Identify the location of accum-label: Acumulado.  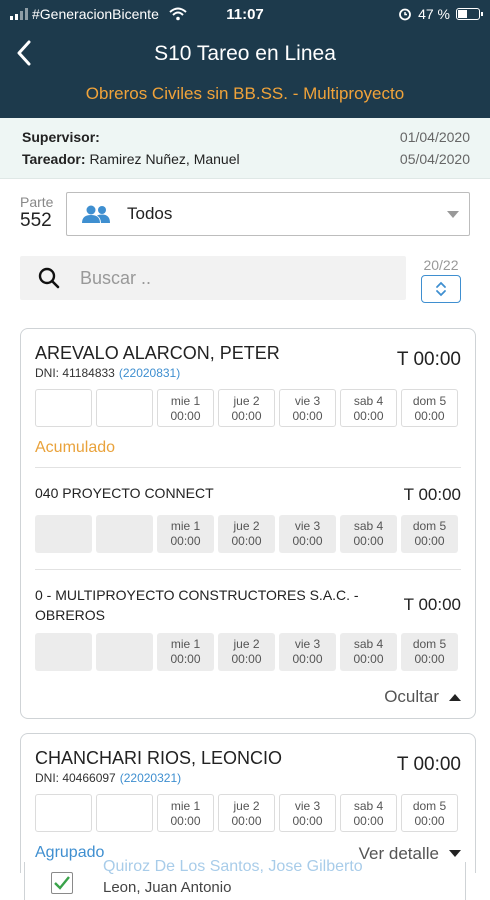
(75, 447).